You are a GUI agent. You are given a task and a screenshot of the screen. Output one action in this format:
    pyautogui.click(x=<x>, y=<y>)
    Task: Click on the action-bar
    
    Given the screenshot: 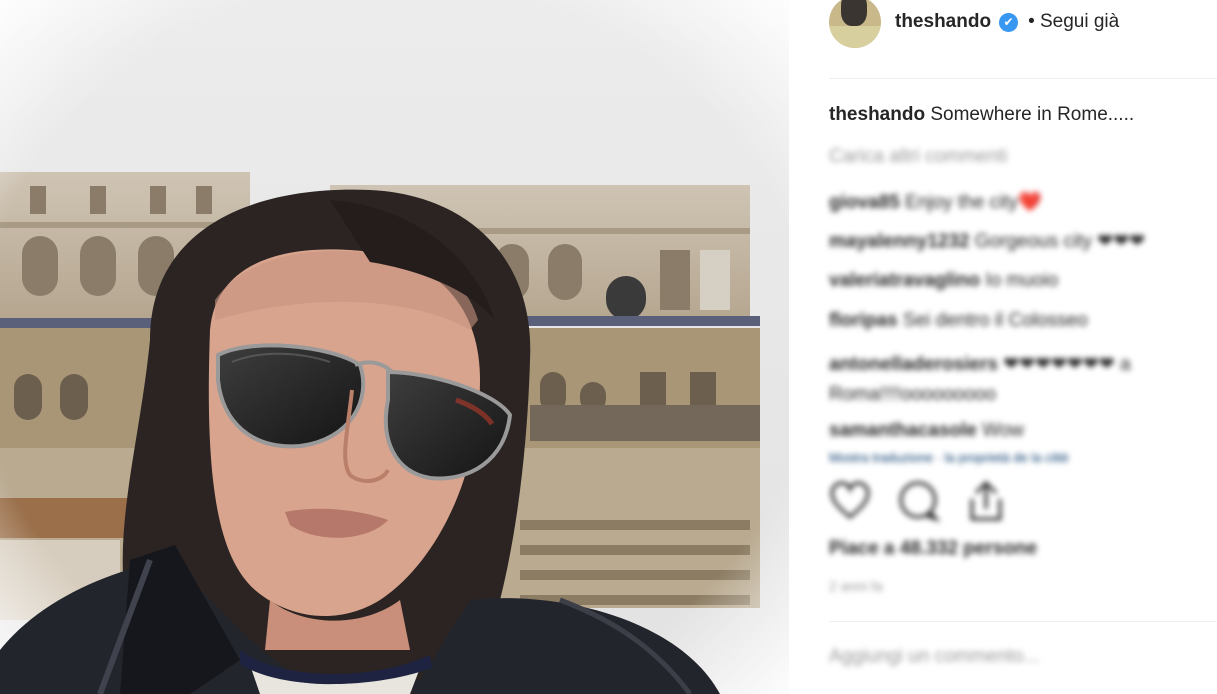 What is the action you would take?
    pyautogui.click(x=918, y=501)
    